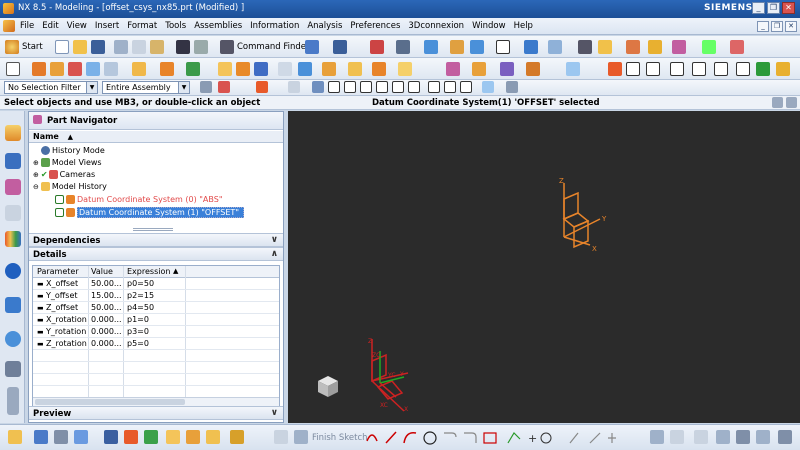 This screenshot has width=800, height=450. I want to click on boss-icon, so click(111, 69).